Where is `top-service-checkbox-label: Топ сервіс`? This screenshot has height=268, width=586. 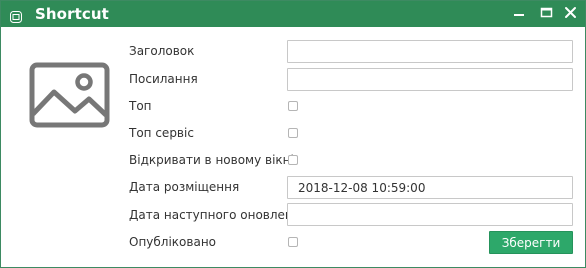 top-service-checkbox-label: Топ сервіс is located at coordinates (161, 133).